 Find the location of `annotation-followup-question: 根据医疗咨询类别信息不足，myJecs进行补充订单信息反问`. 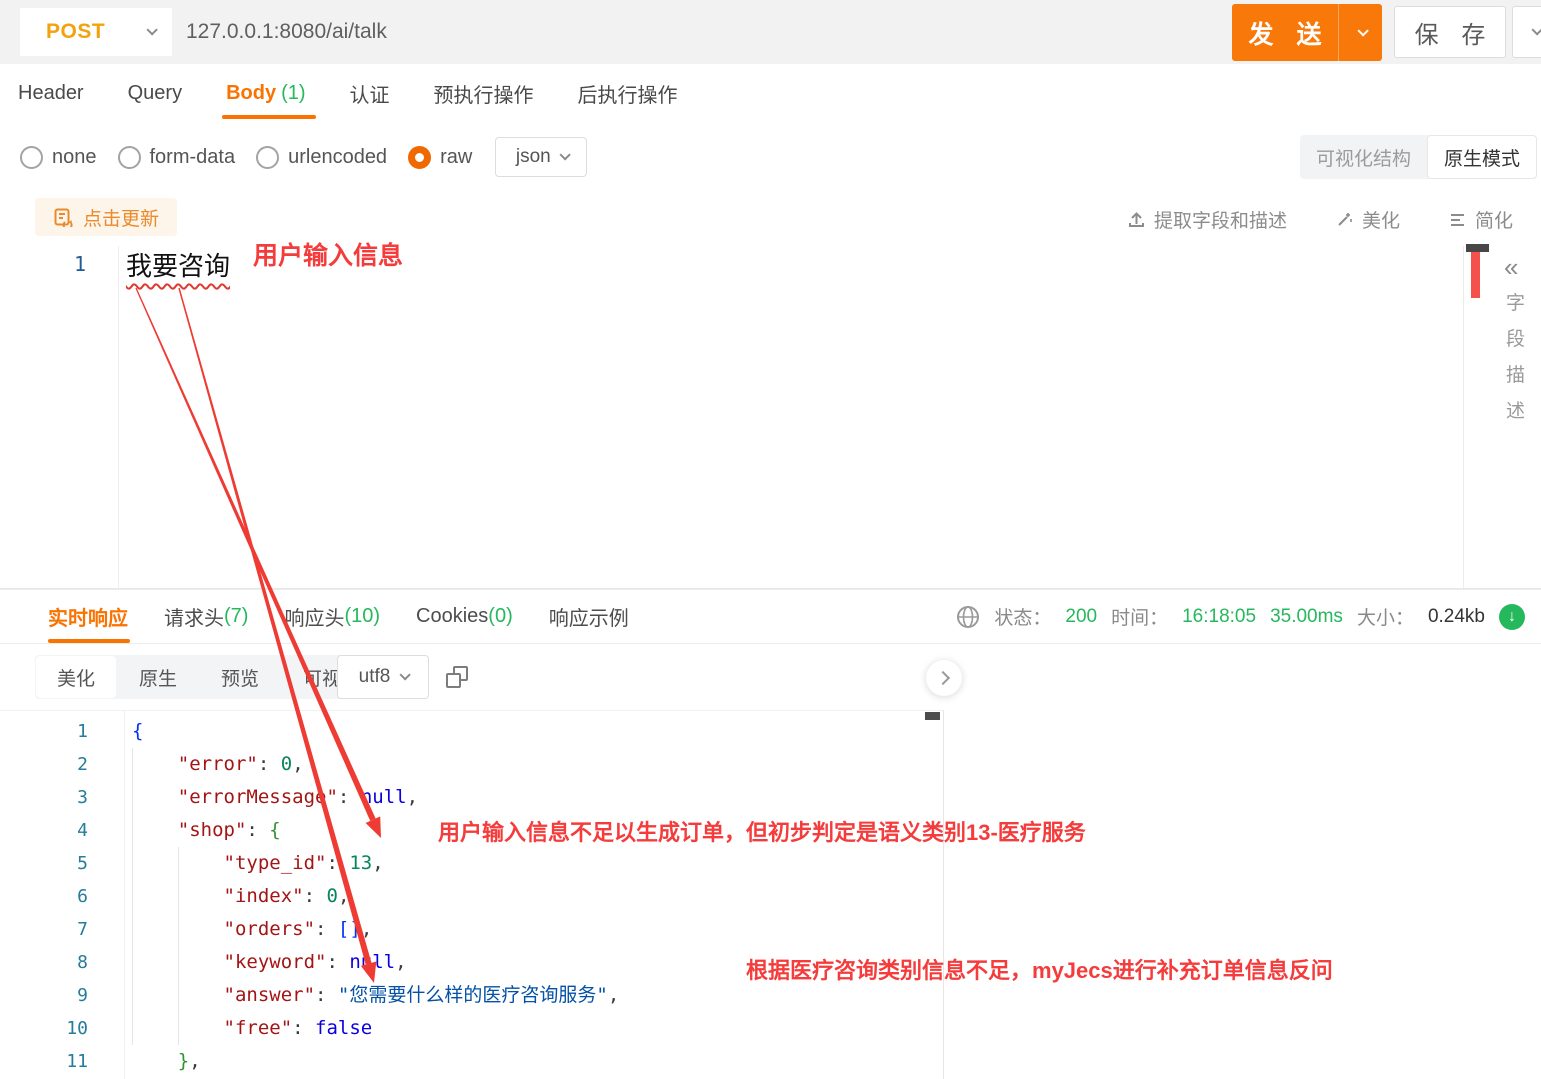

annotation-followup-question: 根据医疗咨询类别信息不足，myJecs进行补充订单信息反问 is located at coordinates (1039, 970).